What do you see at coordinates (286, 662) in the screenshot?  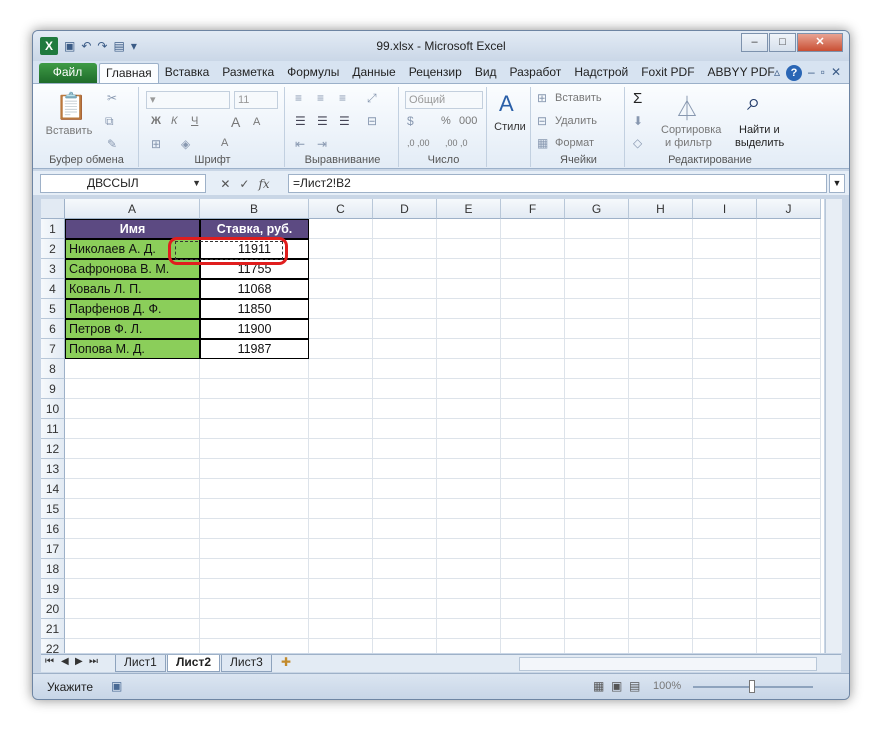 I see `insert-sheet-icon: ✚` at bounding box center [286, 662].